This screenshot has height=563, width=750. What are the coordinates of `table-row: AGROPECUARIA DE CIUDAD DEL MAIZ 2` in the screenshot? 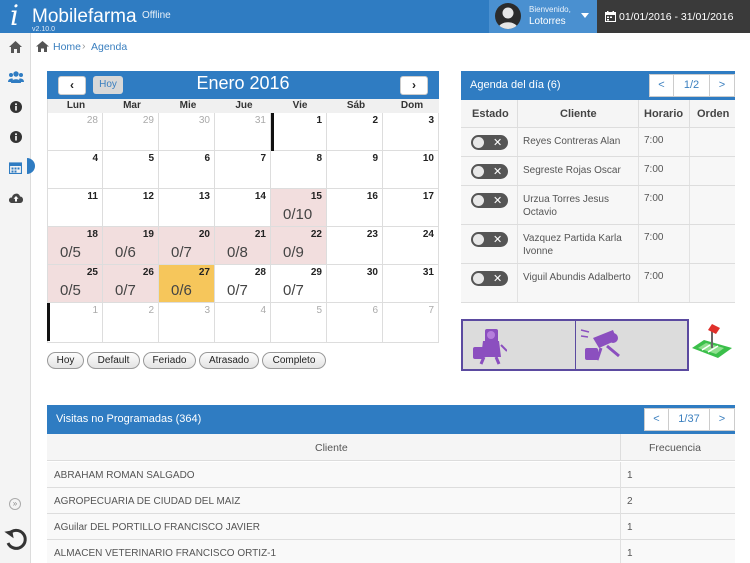 It's located at (391, 501).